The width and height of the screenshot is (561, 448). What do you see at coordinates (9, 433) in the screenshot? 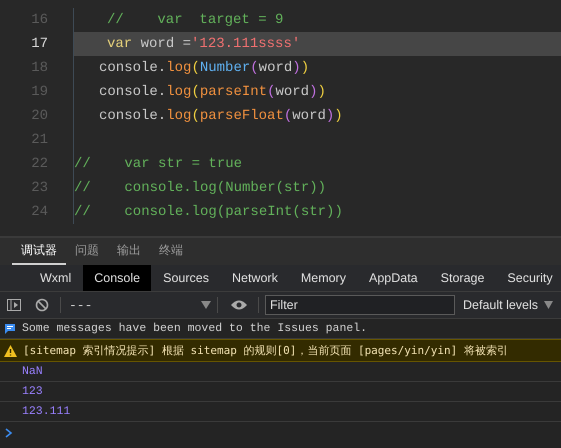
I see `prompt-chevron-icon` at bounding box center [9, 433].